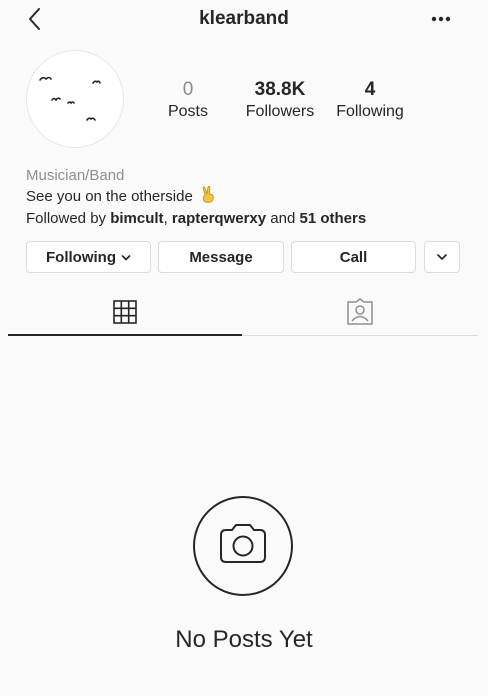 Image resolution: width=488 pixels, height=696 pixels. Describe the element at coordinates (244, 639) in the screenshot. I see `empty-state-text: No Posts Yet` at that location.